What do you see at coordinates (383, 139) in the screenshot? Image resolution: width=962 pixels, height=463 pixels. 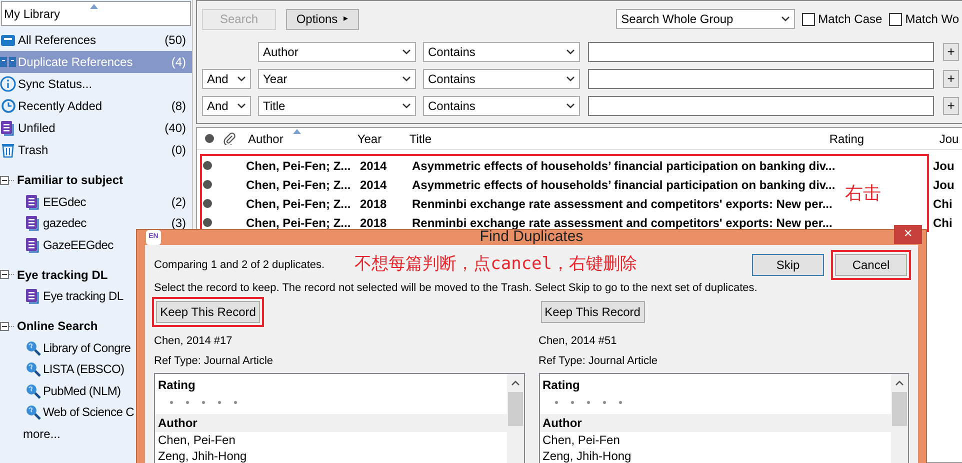 I see `column-header: Year` at bounding box center [383, 139].